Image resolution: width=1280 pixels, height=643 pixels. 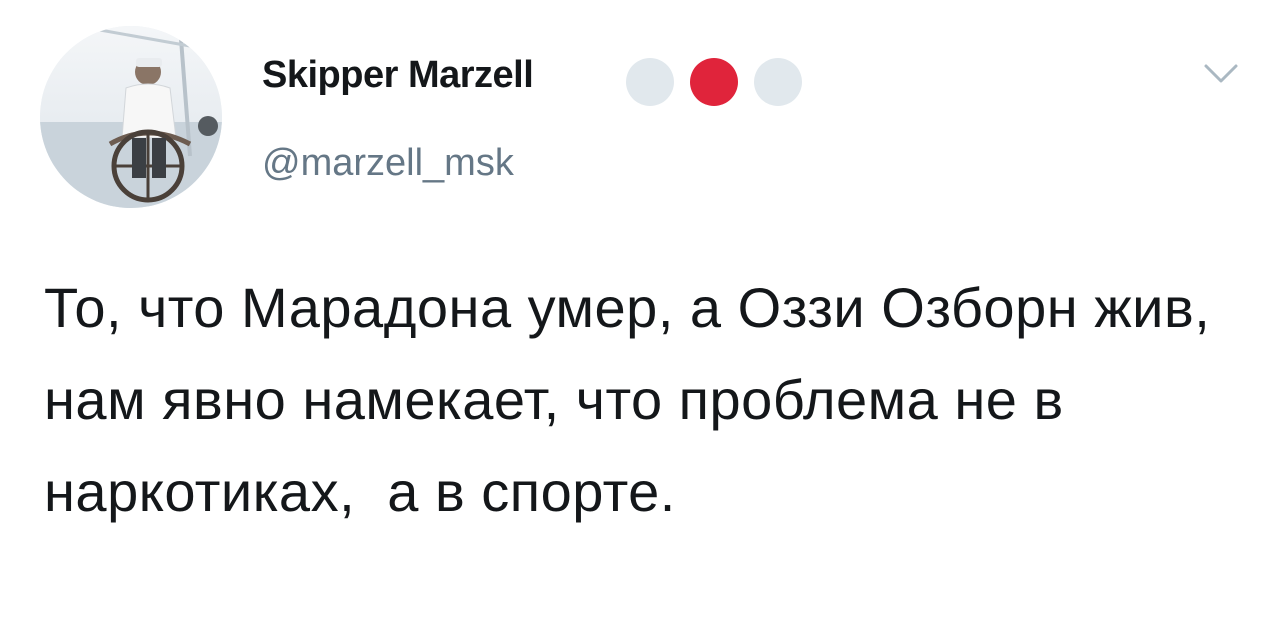 What do you see at coordinates (714, 82) in the screenshot?
I see `red-circle-icon` at bounding box center [714, 82].